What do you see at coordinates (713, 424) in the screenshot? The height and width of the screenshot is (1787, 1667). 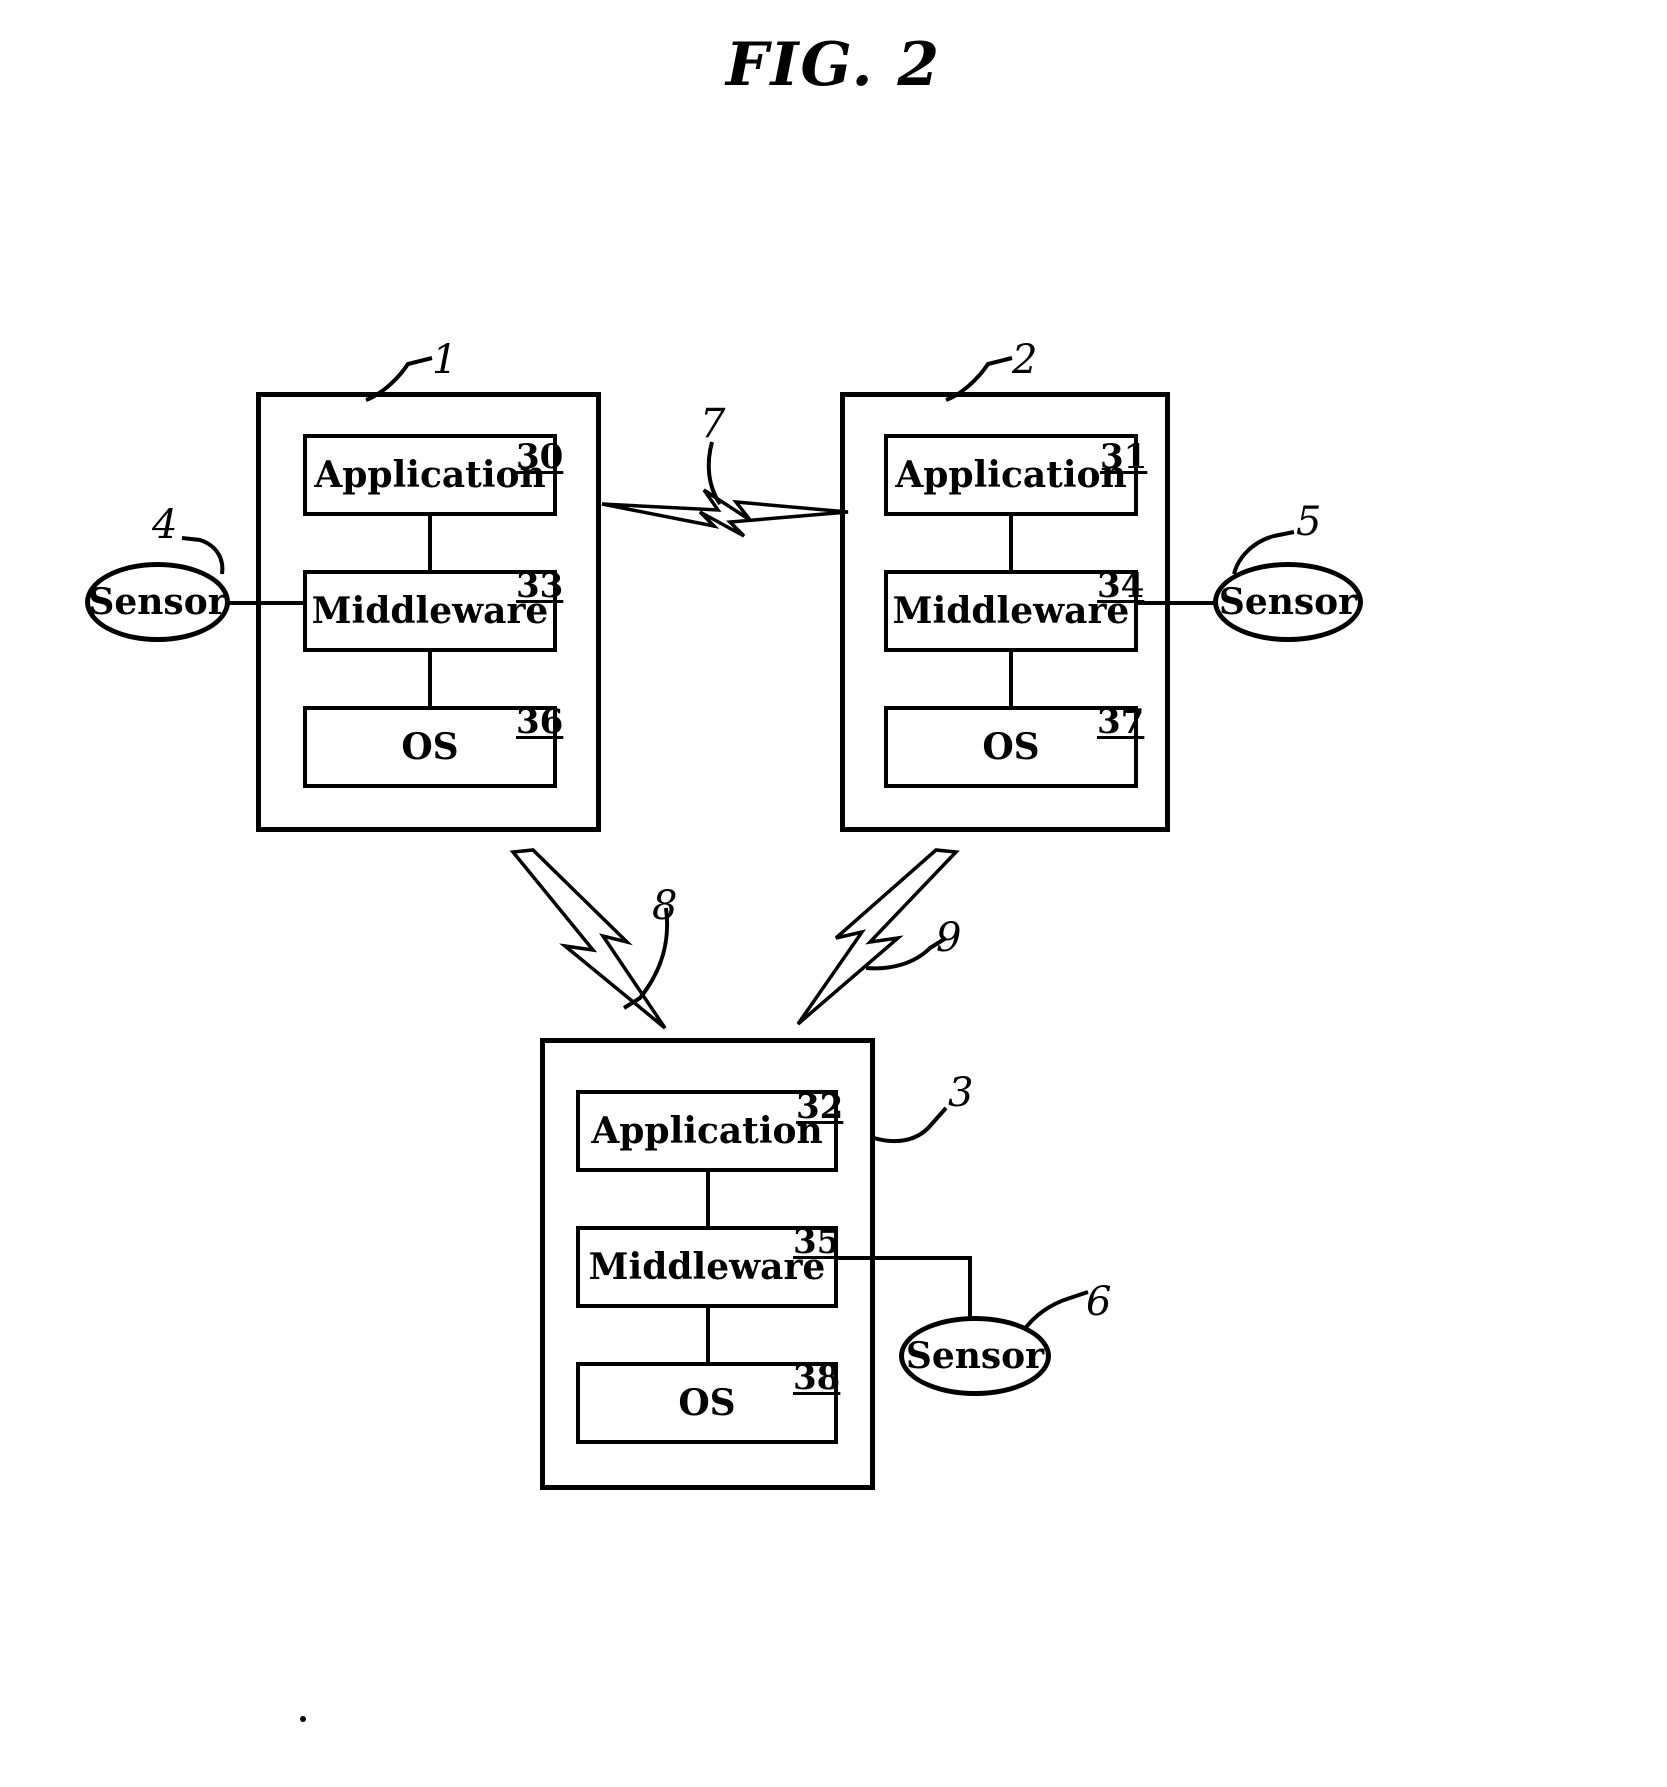 I see `link-7-ref-number: 7` at bounding box center [713, 424].